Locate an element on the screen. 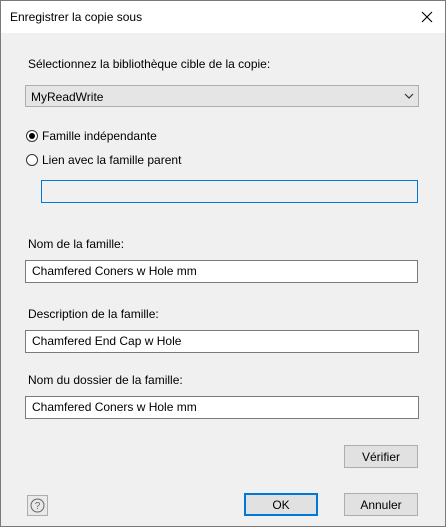  cancel-button: Annuler is located at coordinates (381, 504).